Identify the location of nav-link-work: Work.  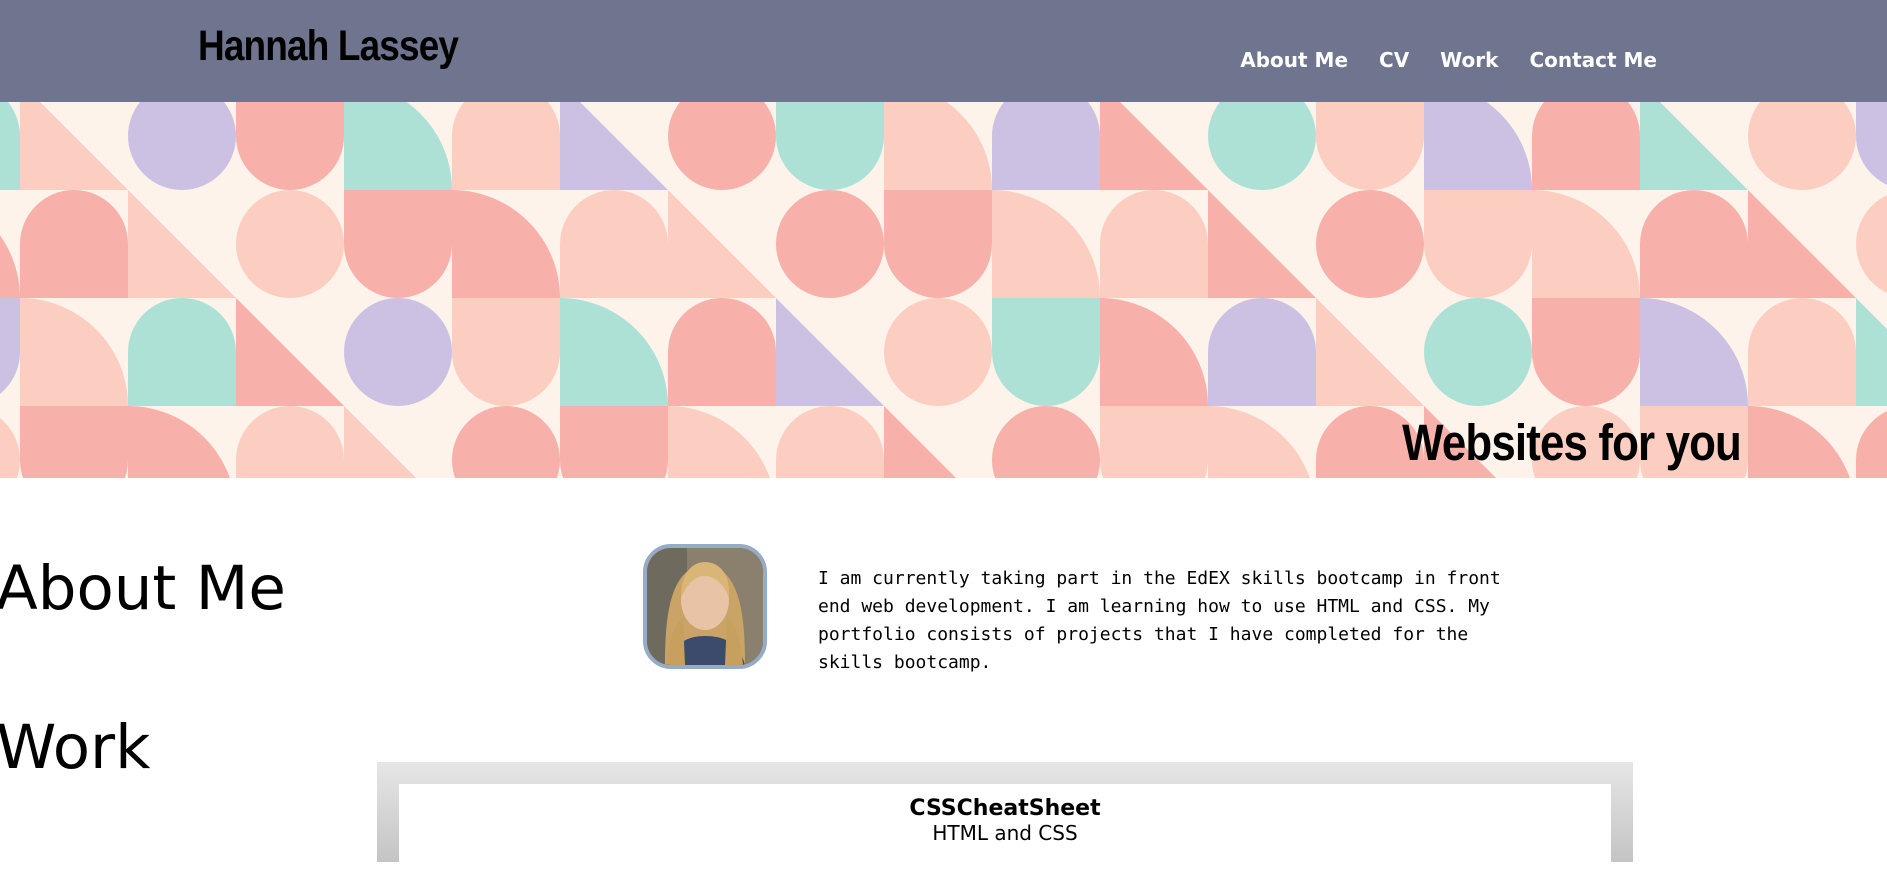
(1469, 60).